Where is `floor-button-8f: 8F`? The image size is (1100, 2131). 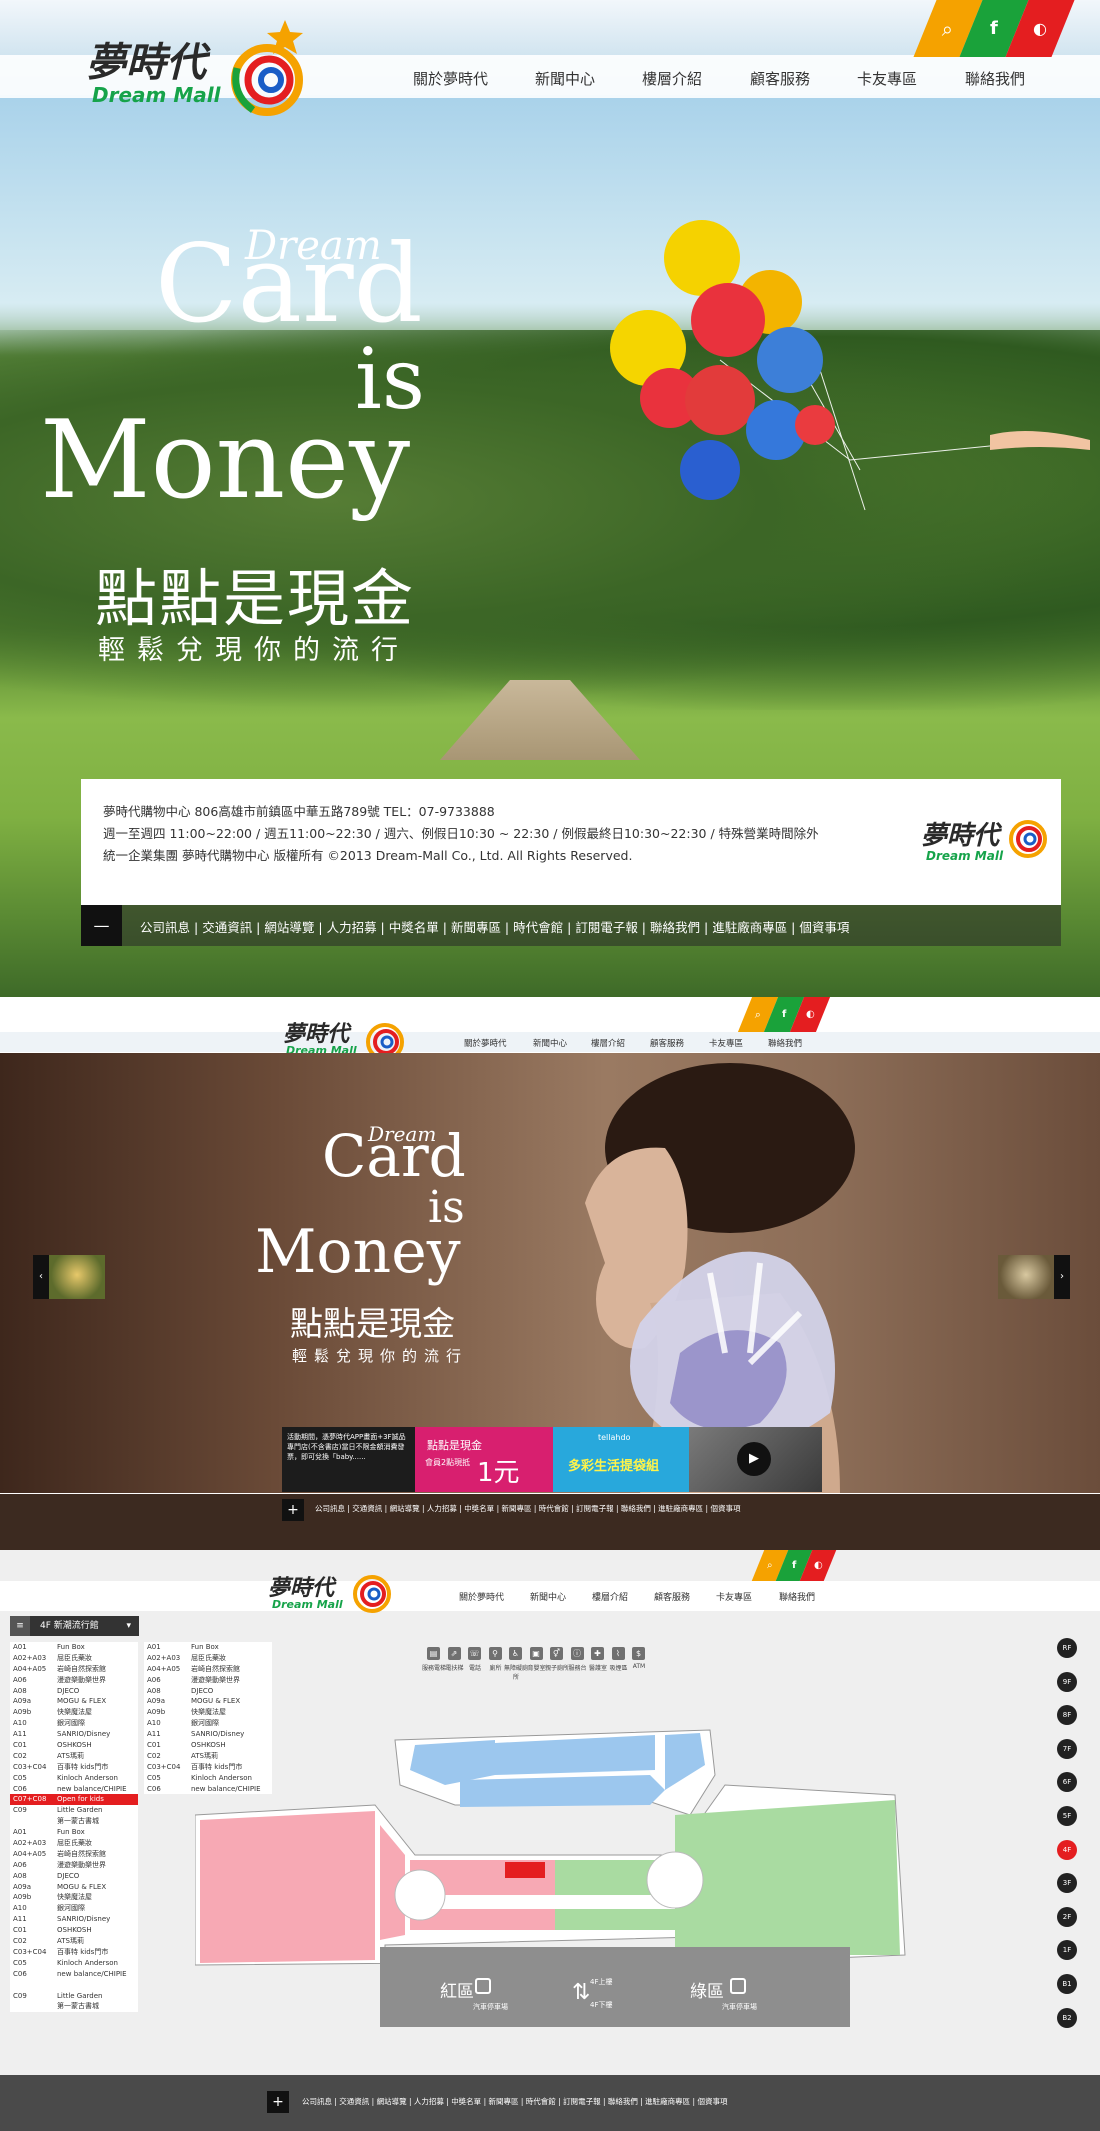 floor-button-8f: 8F is located at coordinates (1067, 1715).